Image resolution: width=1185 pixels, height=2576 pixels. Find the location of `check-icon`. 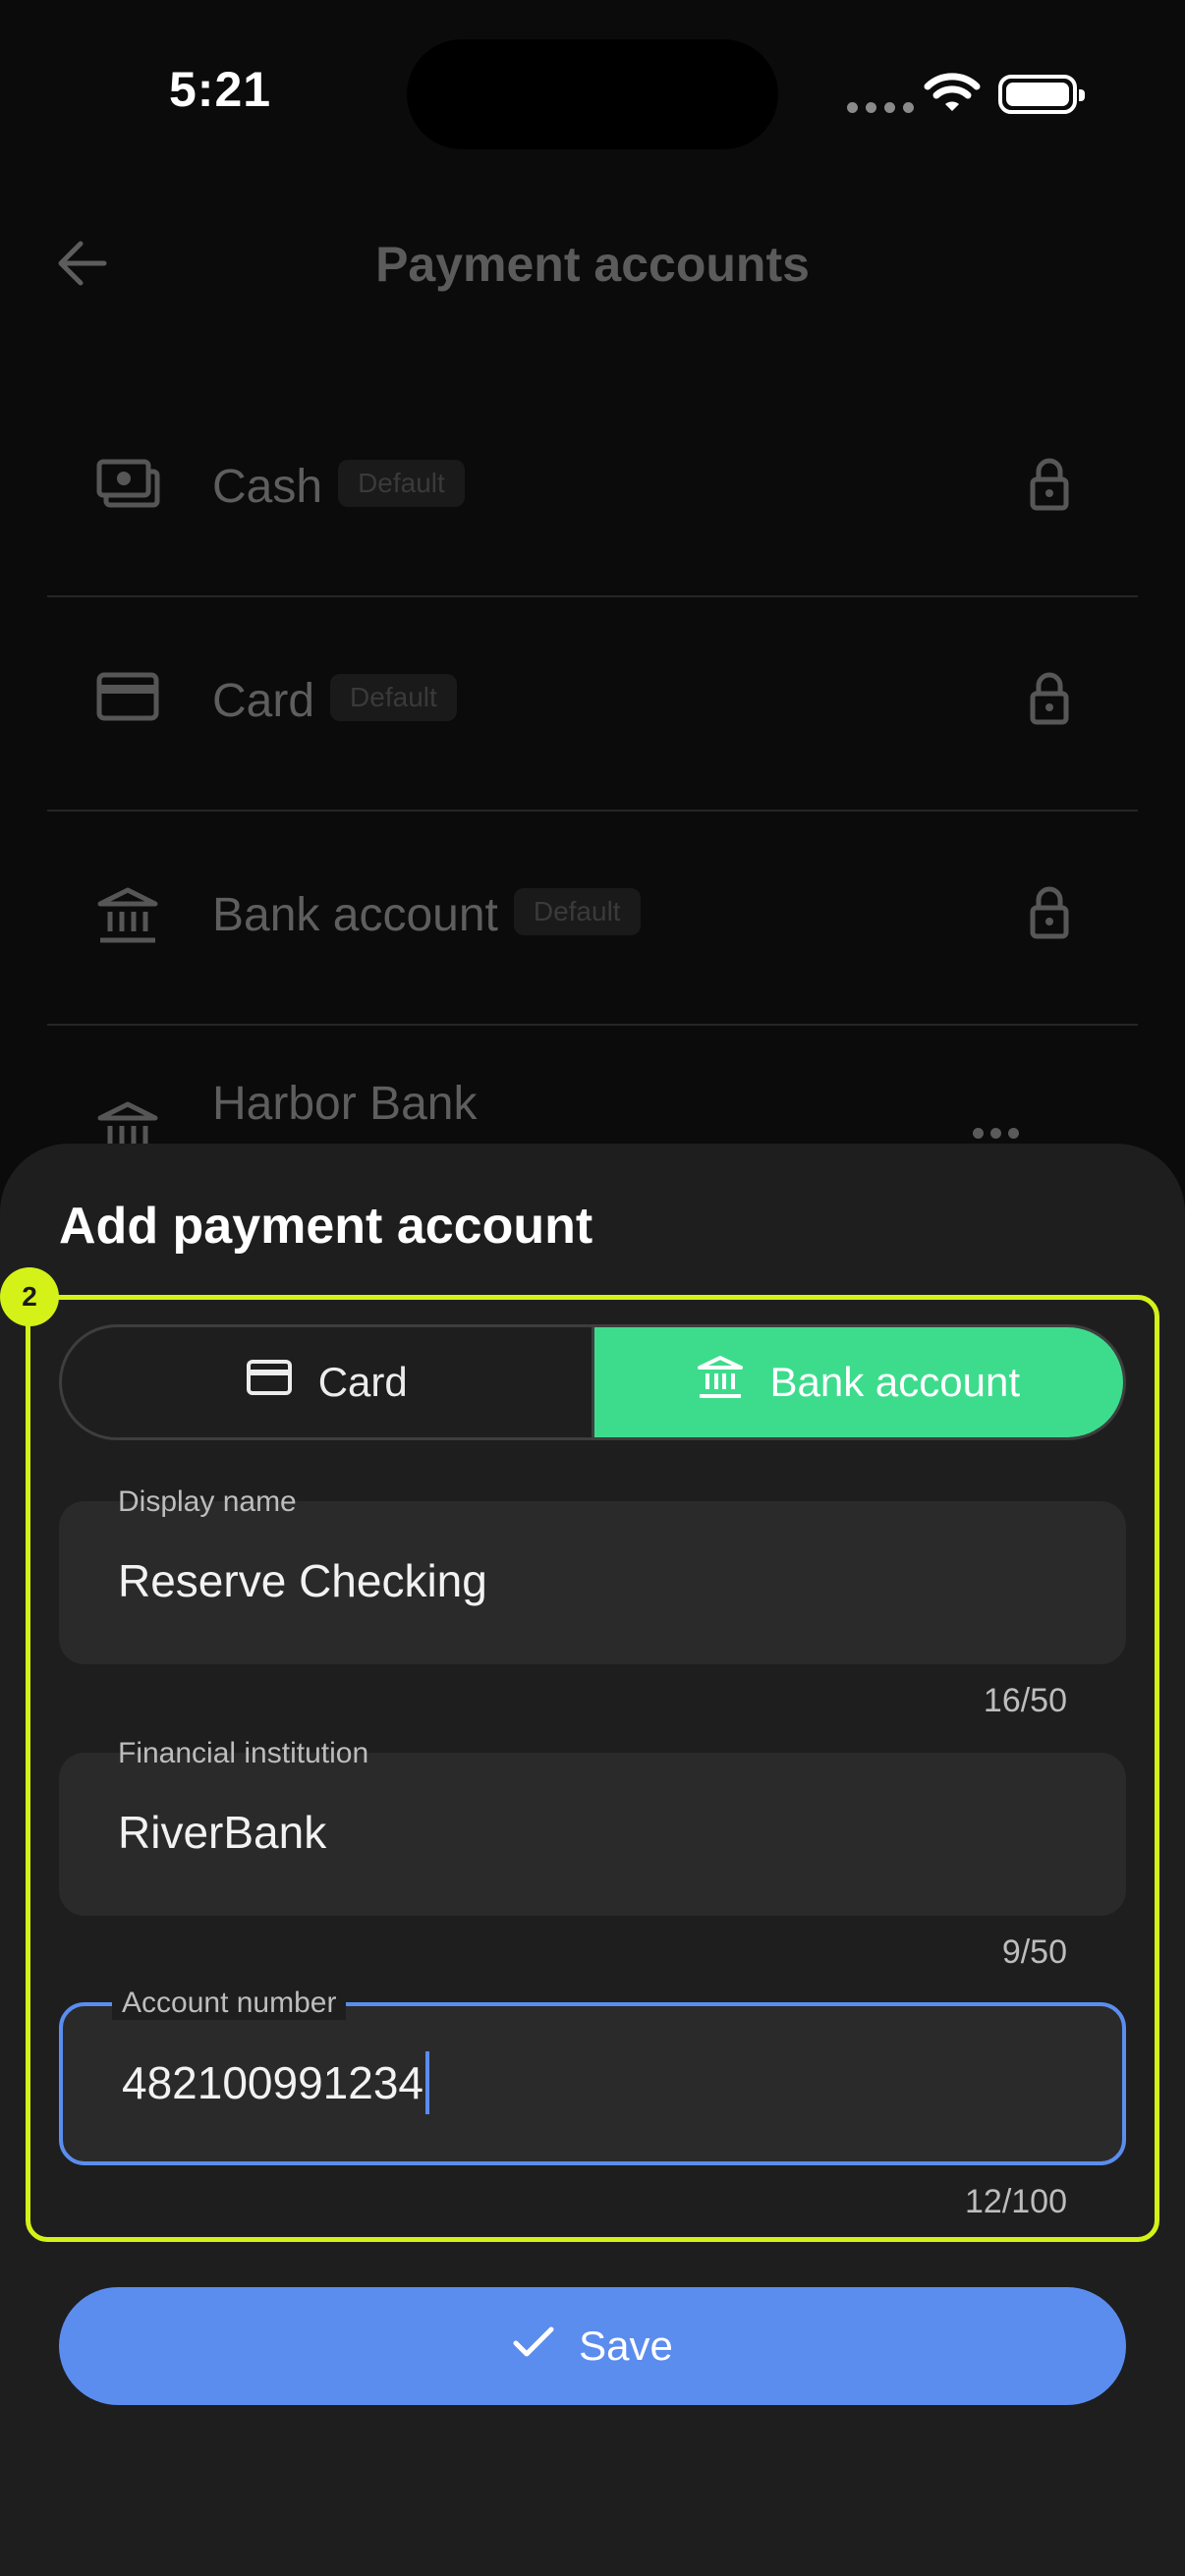

check-icon is located at coordinates (534, 2346).